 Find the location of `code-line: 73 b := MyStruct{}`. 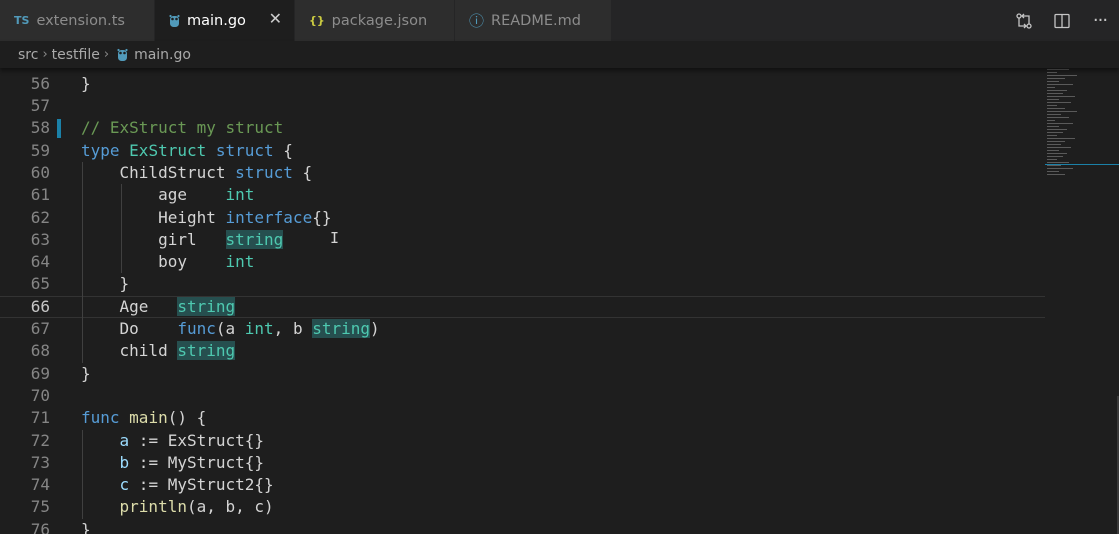

code-line: 73 b := MyStruct{} is located at coordinates (522, 463).